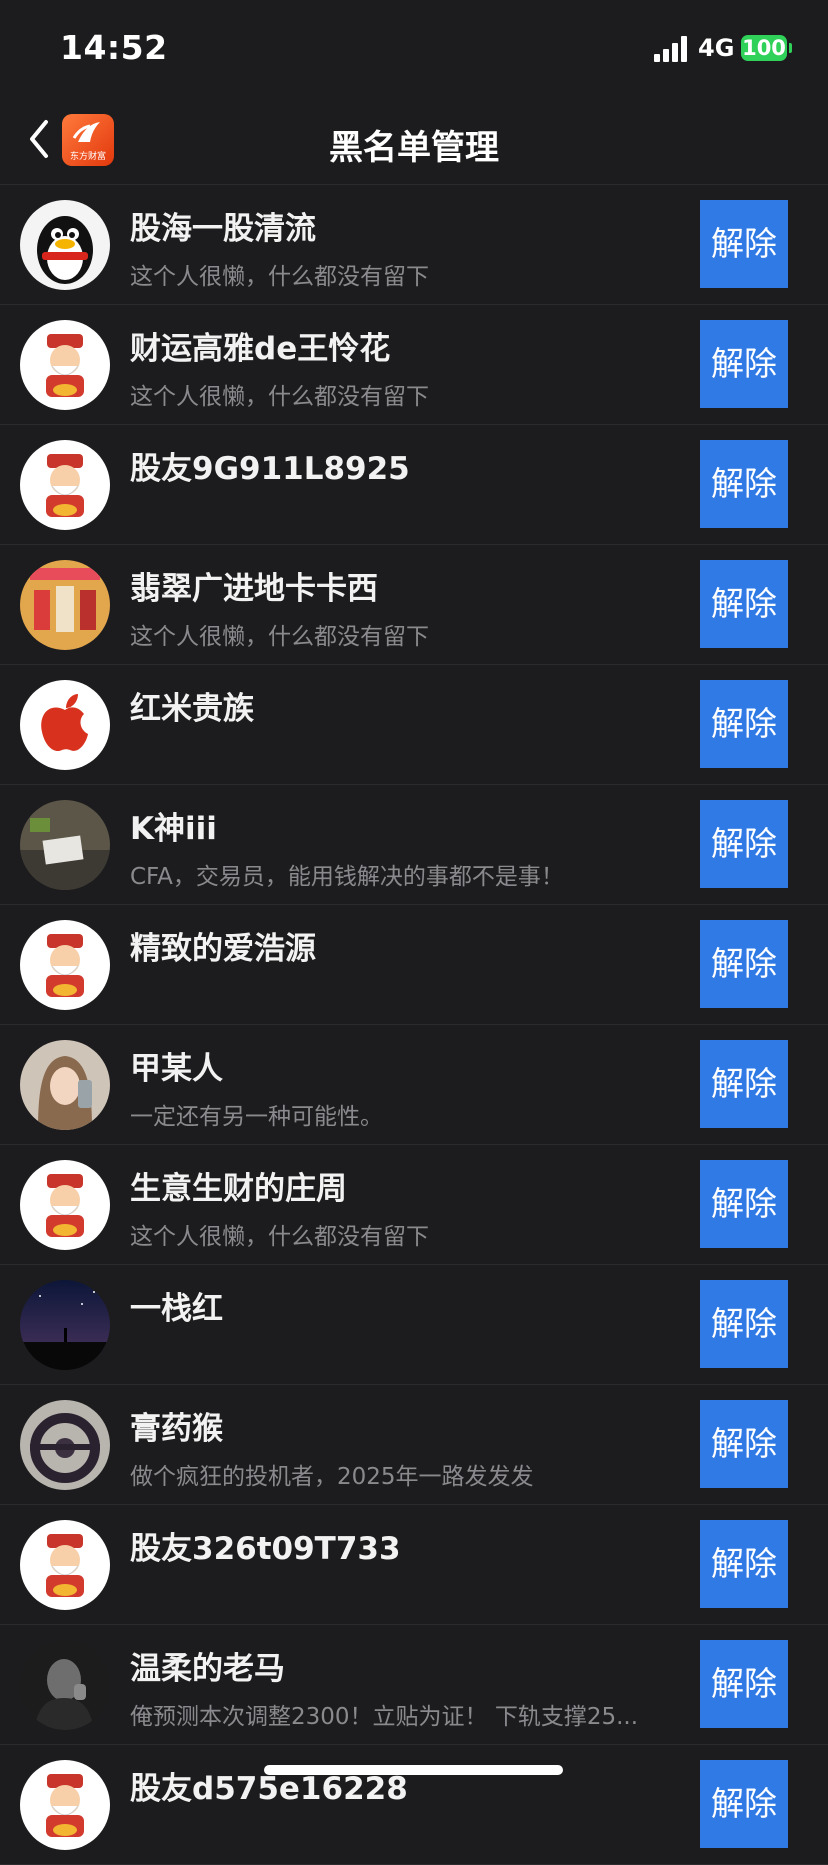  Describe the element at coordinates (671, 49) in the screenshot. I see `cellular-signal-icon` at that location.